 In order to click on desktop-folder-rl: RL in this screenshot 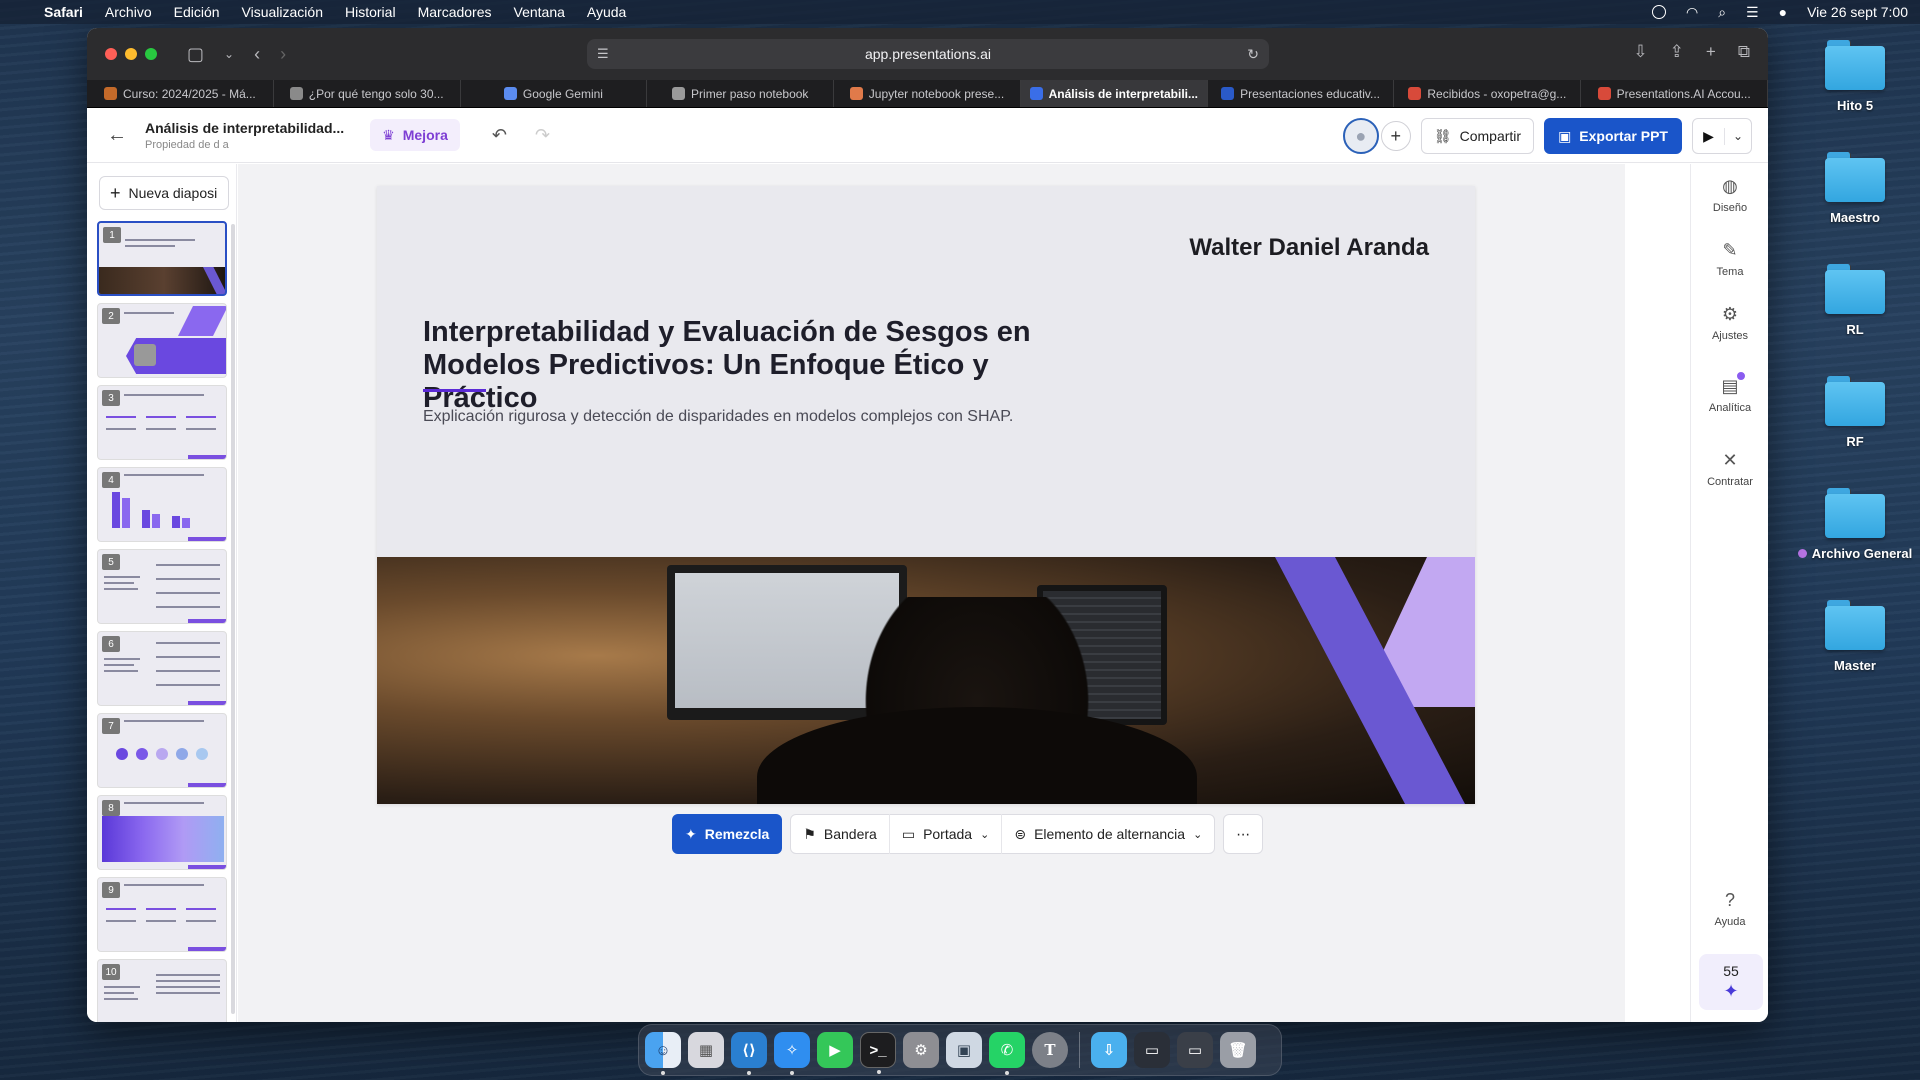, I will do `click(1855, 300)`.